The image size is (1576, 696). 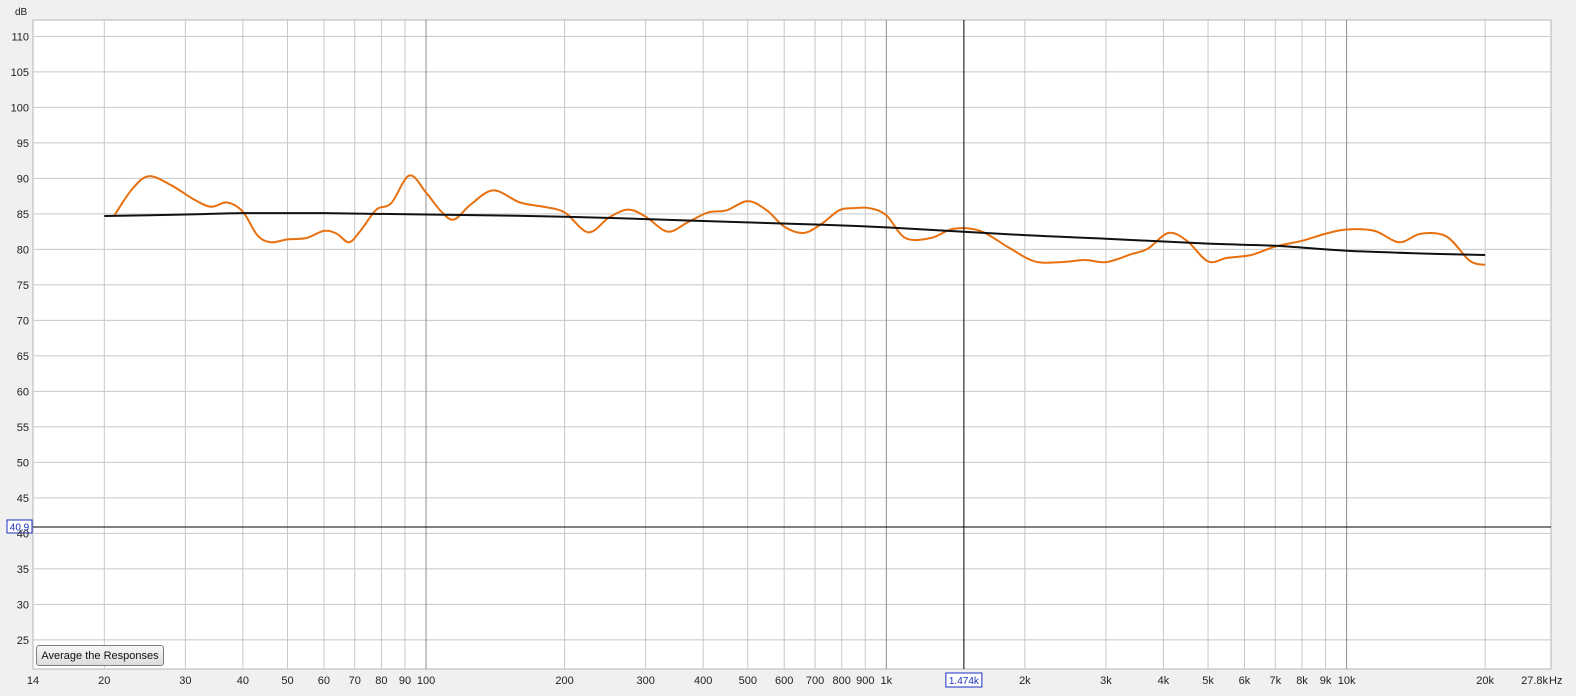 What do you see at coordinates (1347, 681) in the screenshot?
I see `x-tick-label: 10k` at bounding box center [1347, 681].